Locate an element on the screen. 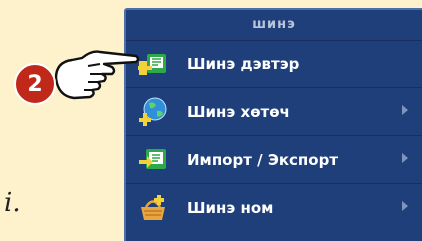  menu-item-new-browser: Шинэ хөтөч is located at coordinates (274, 112).